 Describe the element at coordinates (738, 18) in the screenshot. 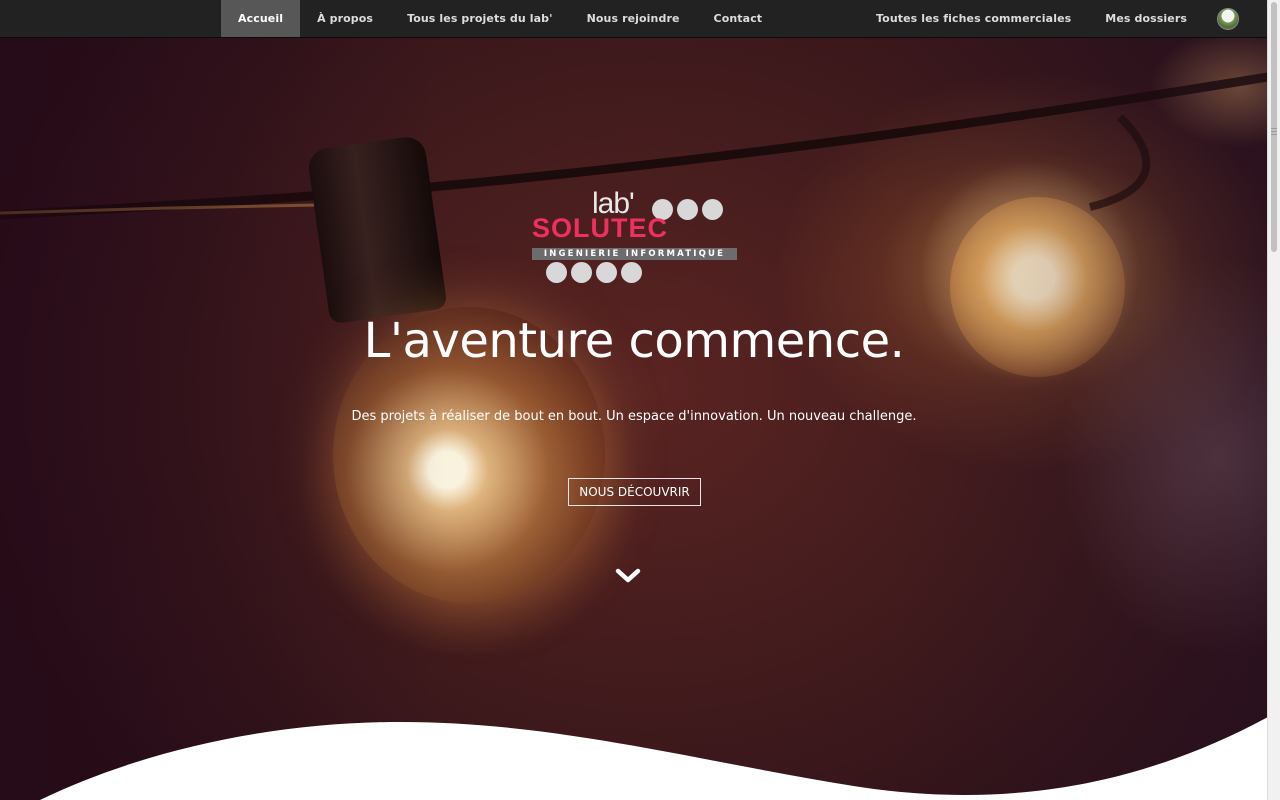

I see `nav-item-contact: Contact` at that location.